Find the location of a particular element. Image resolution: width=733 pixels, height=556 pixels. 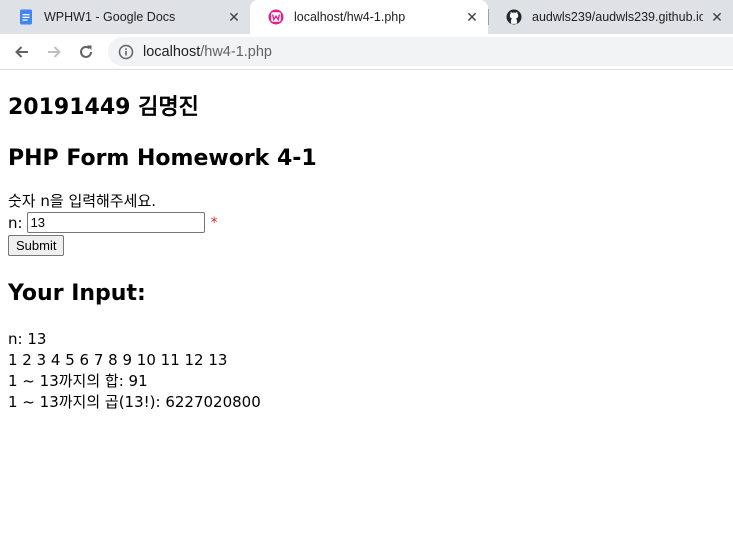

result-n: n: 13 is located at coordinates (27, 339).